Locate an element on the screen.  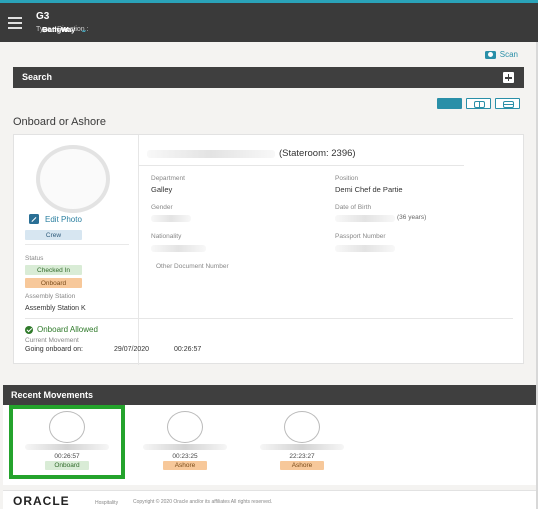
search-panel-header: Search is located at coordinates (268, 77).